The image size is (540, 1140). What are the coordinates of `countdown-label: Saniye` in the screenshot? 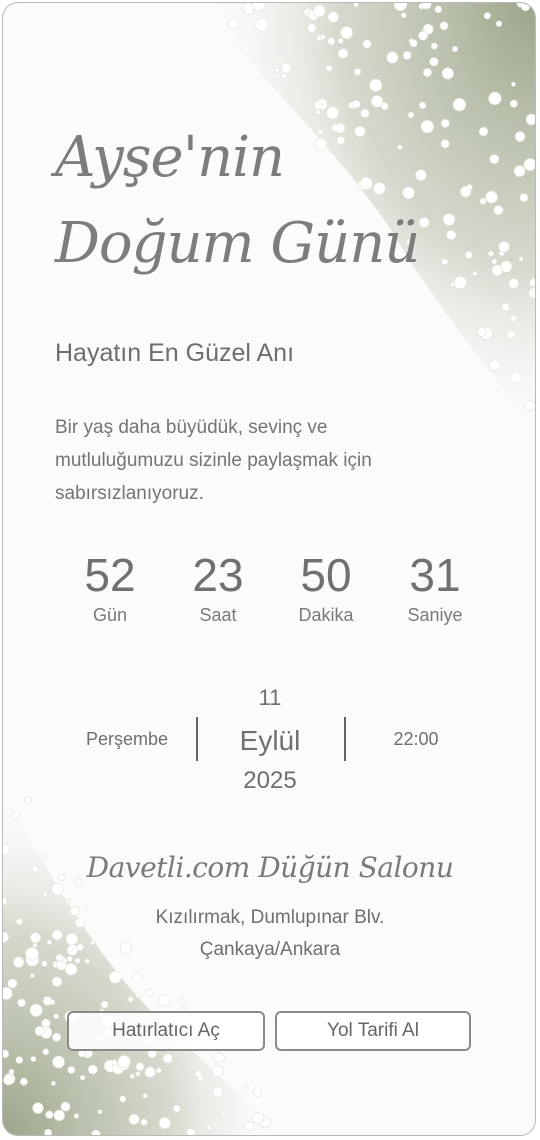 It's located at (435, 615).